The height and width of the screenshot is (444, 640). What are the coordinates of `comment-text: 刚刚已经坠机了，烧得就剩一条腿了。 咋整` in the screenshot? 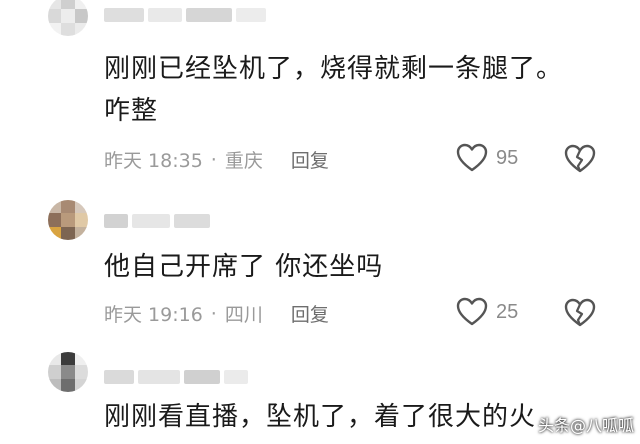 It's located at (333, 90).